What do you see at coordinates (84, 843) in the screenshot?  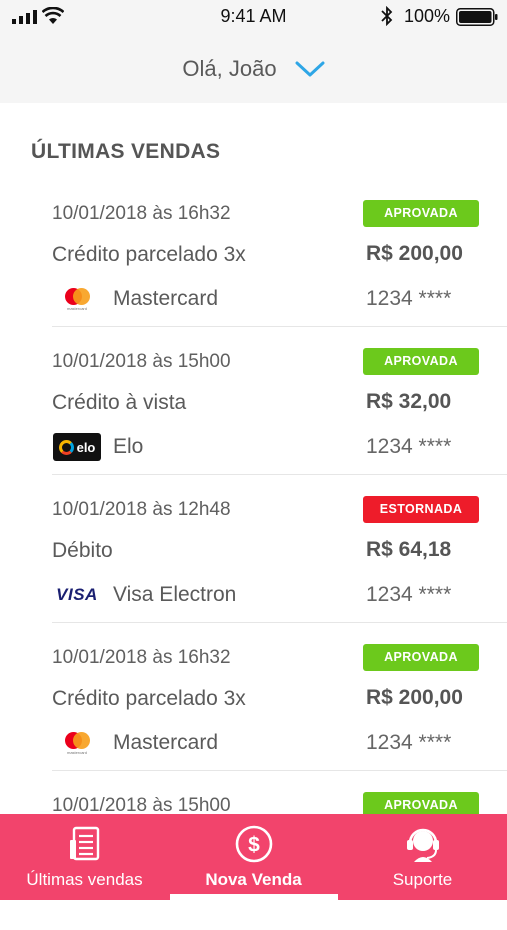 I see `receipt-list-icon` at bounding box center [84, 843].